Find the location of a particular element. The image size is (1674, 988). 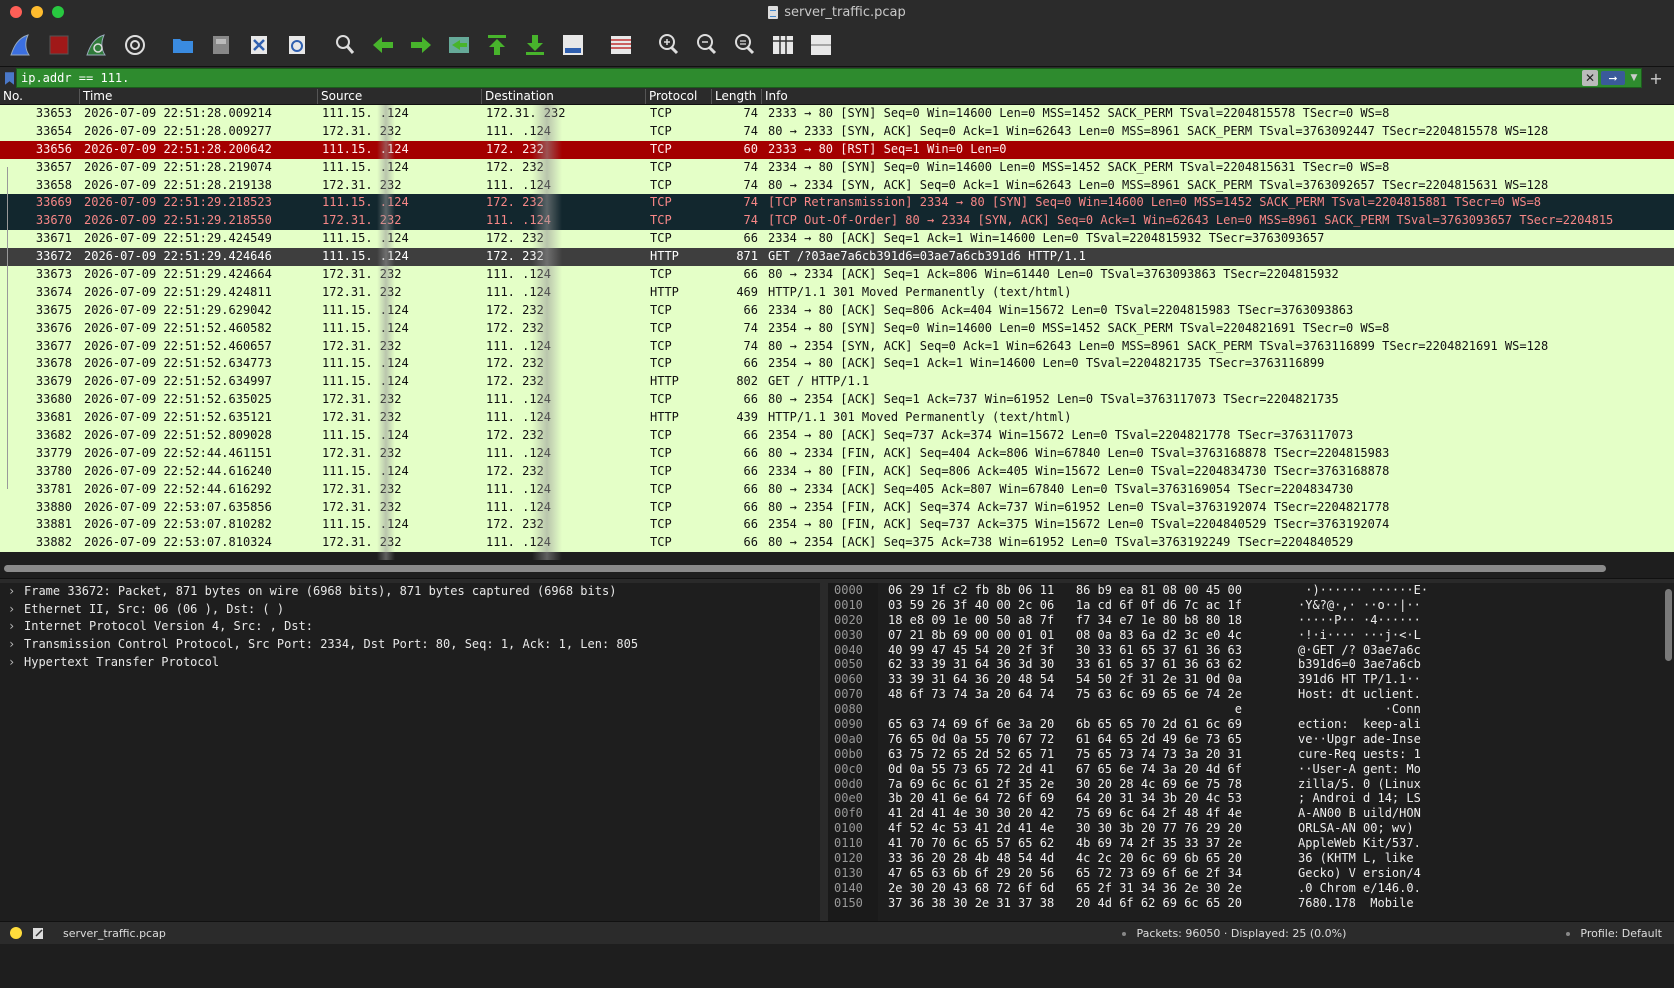

packet-length: 74 is located at coordinates (750, 184).